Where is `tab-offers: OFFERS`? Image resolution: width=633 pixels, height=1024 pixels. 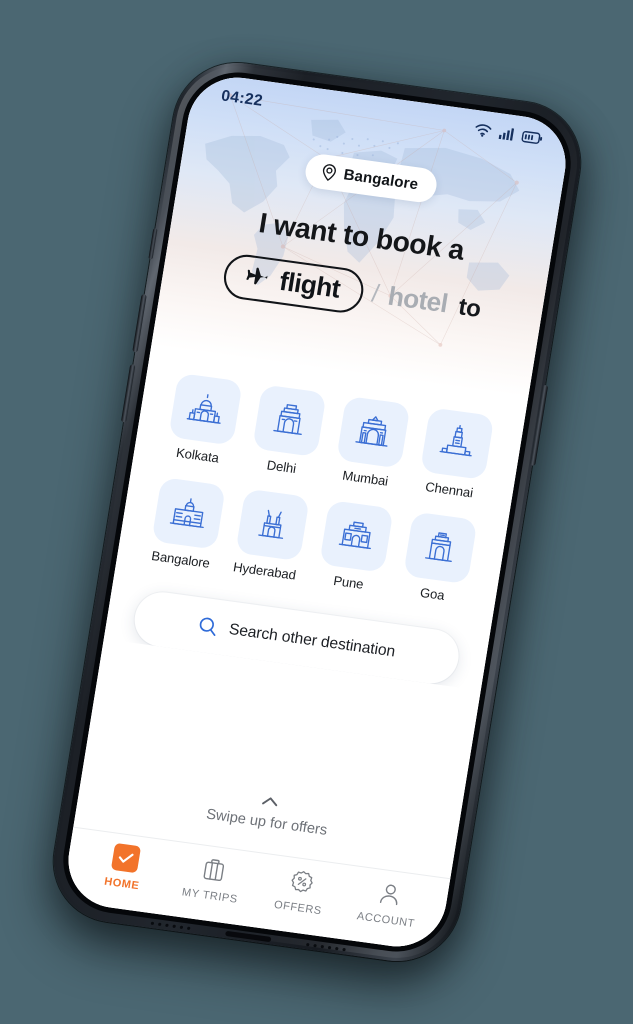 tab-offers: OFFERS is located at coordinates (300, 891).